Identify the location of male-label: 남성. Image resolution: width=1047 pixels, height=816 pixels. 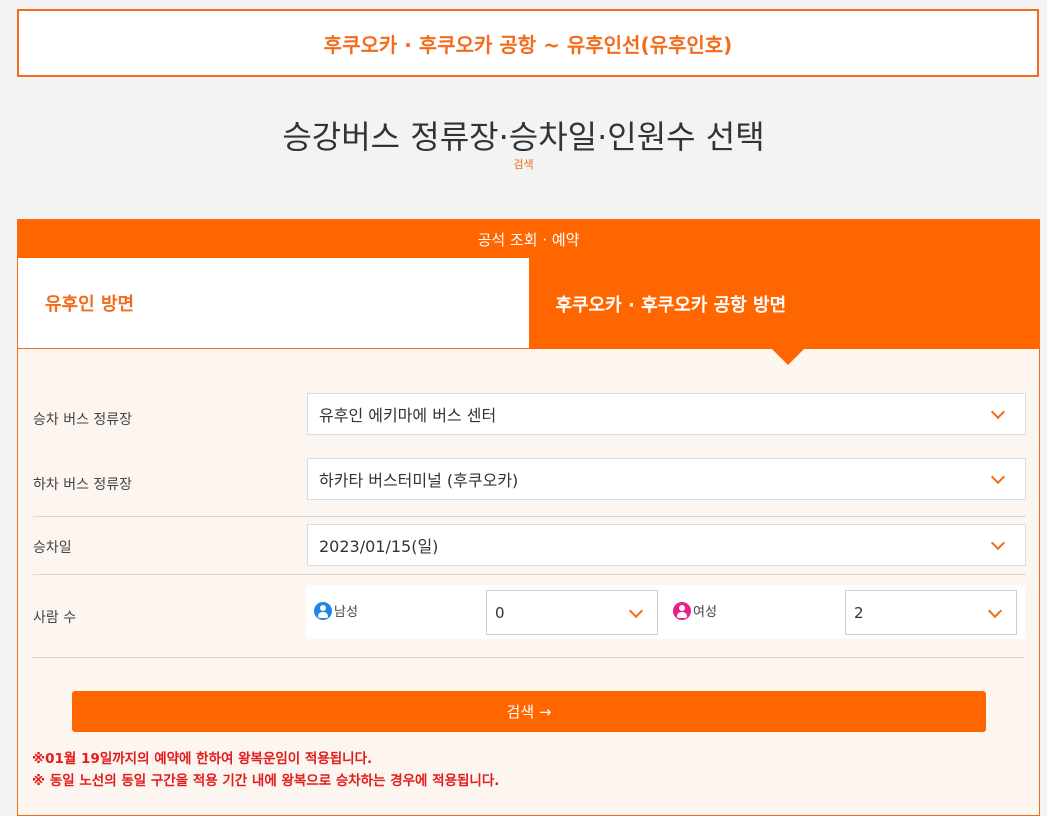
(346, 612).